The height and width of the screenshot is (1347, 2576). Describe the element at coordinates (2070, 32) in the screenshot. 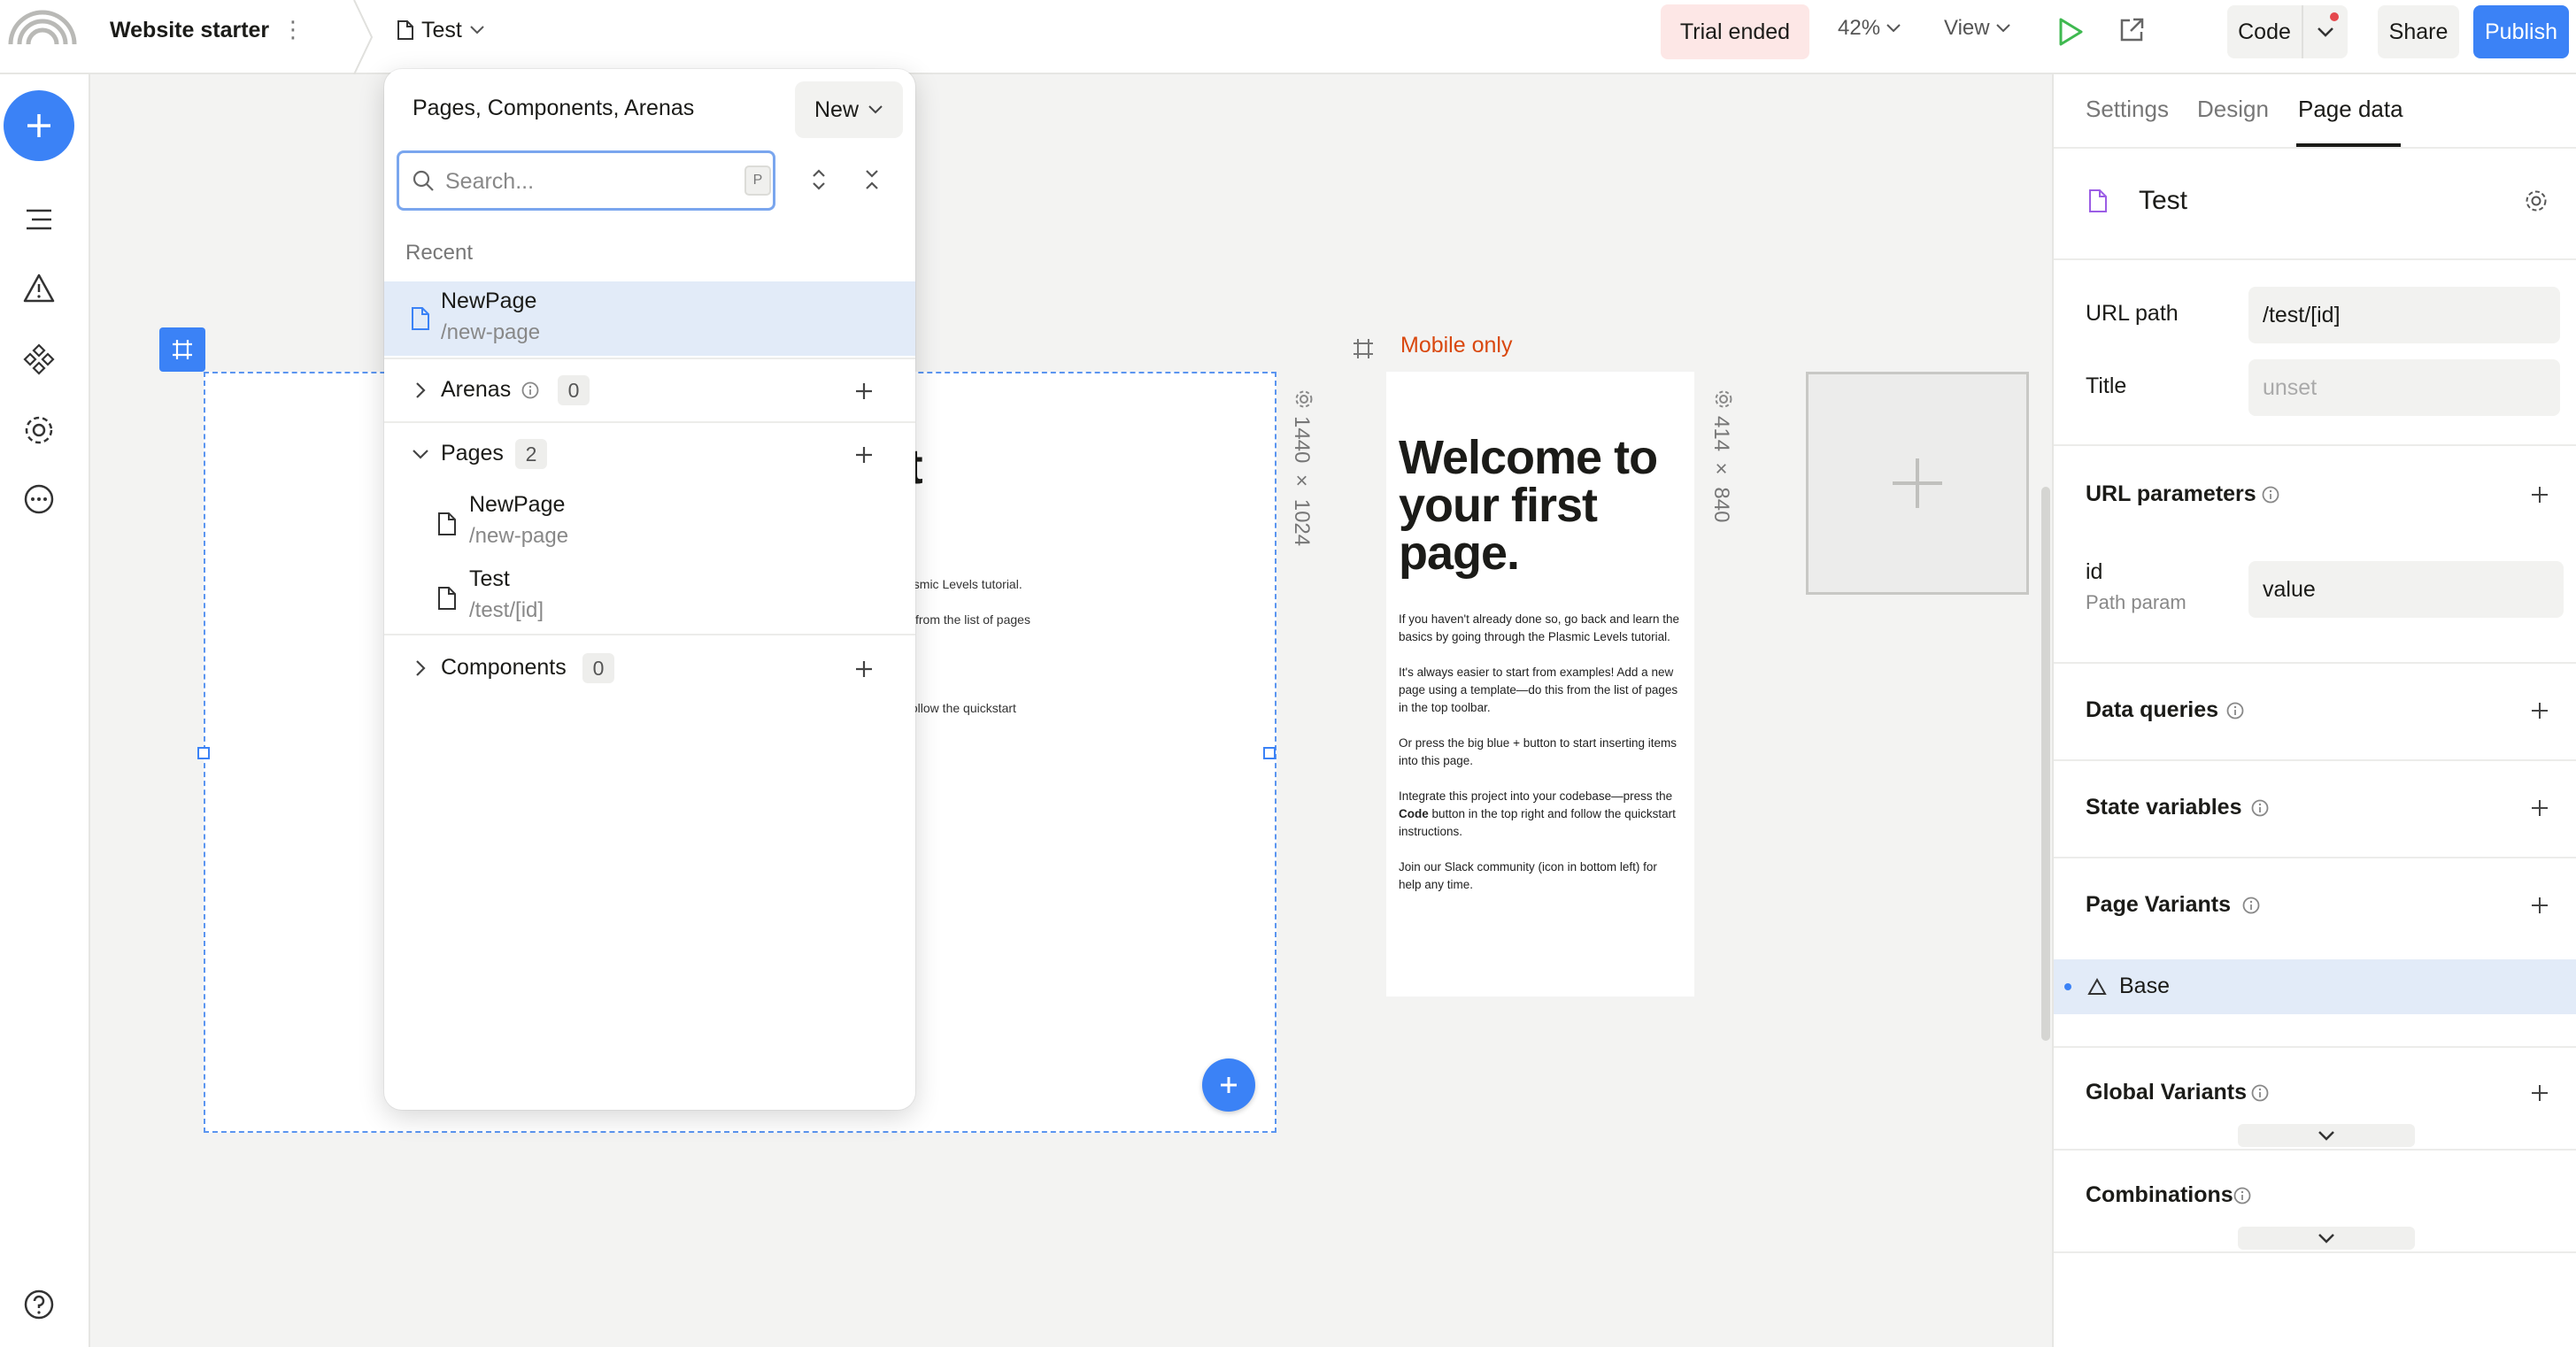

I see `play-preview-icon` at that location.